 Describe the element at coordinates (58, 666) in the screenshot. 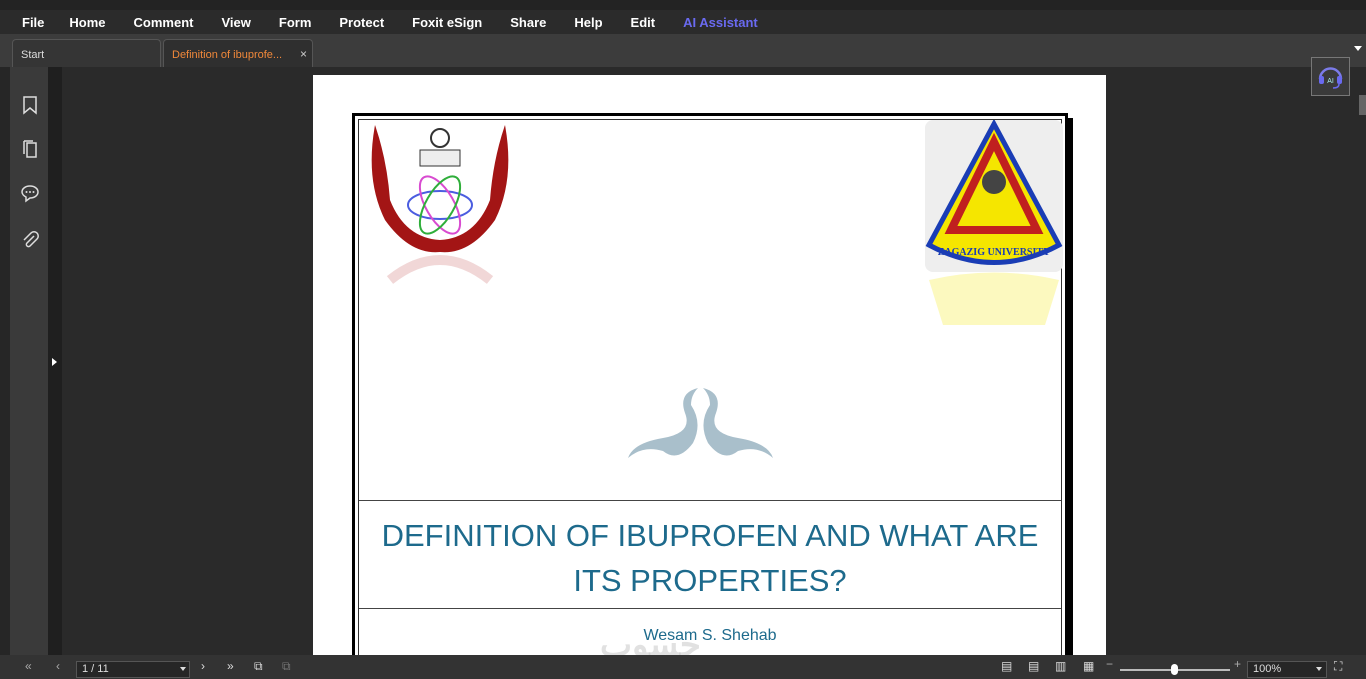

I see `previous-page-icon: ‹` at that location.